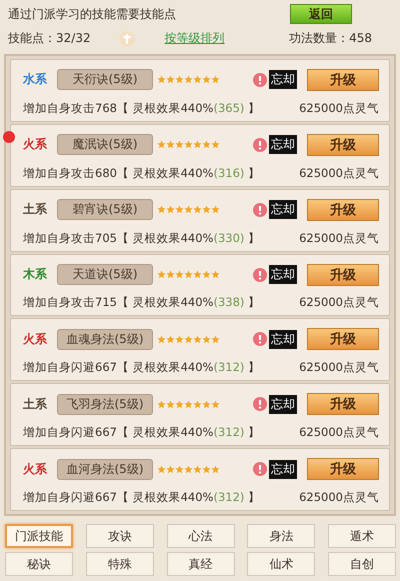 Image resolution: width=400 pixels, height=581 pixels. I want to click on skill-name: 魔泯诀(5级), so click(105, 145).